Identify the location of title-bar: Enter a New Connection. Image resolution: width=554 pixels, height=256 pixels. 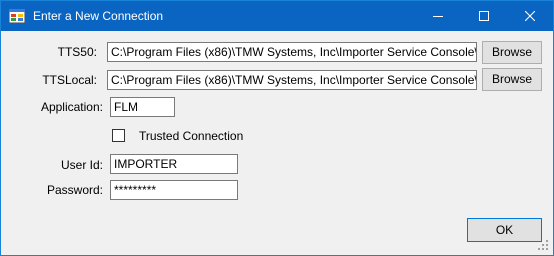
(277, 16).